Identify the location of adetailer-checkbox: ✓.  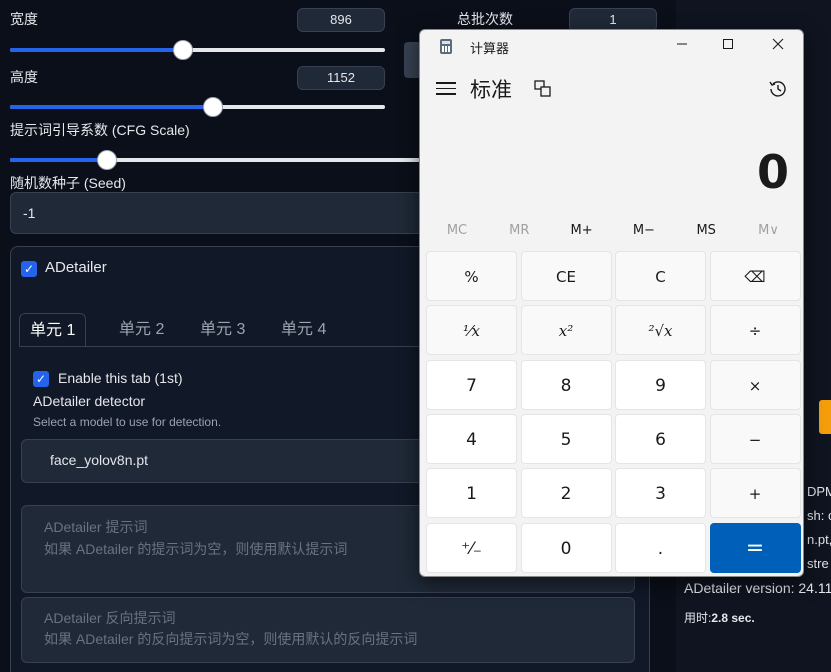
(29, 269).